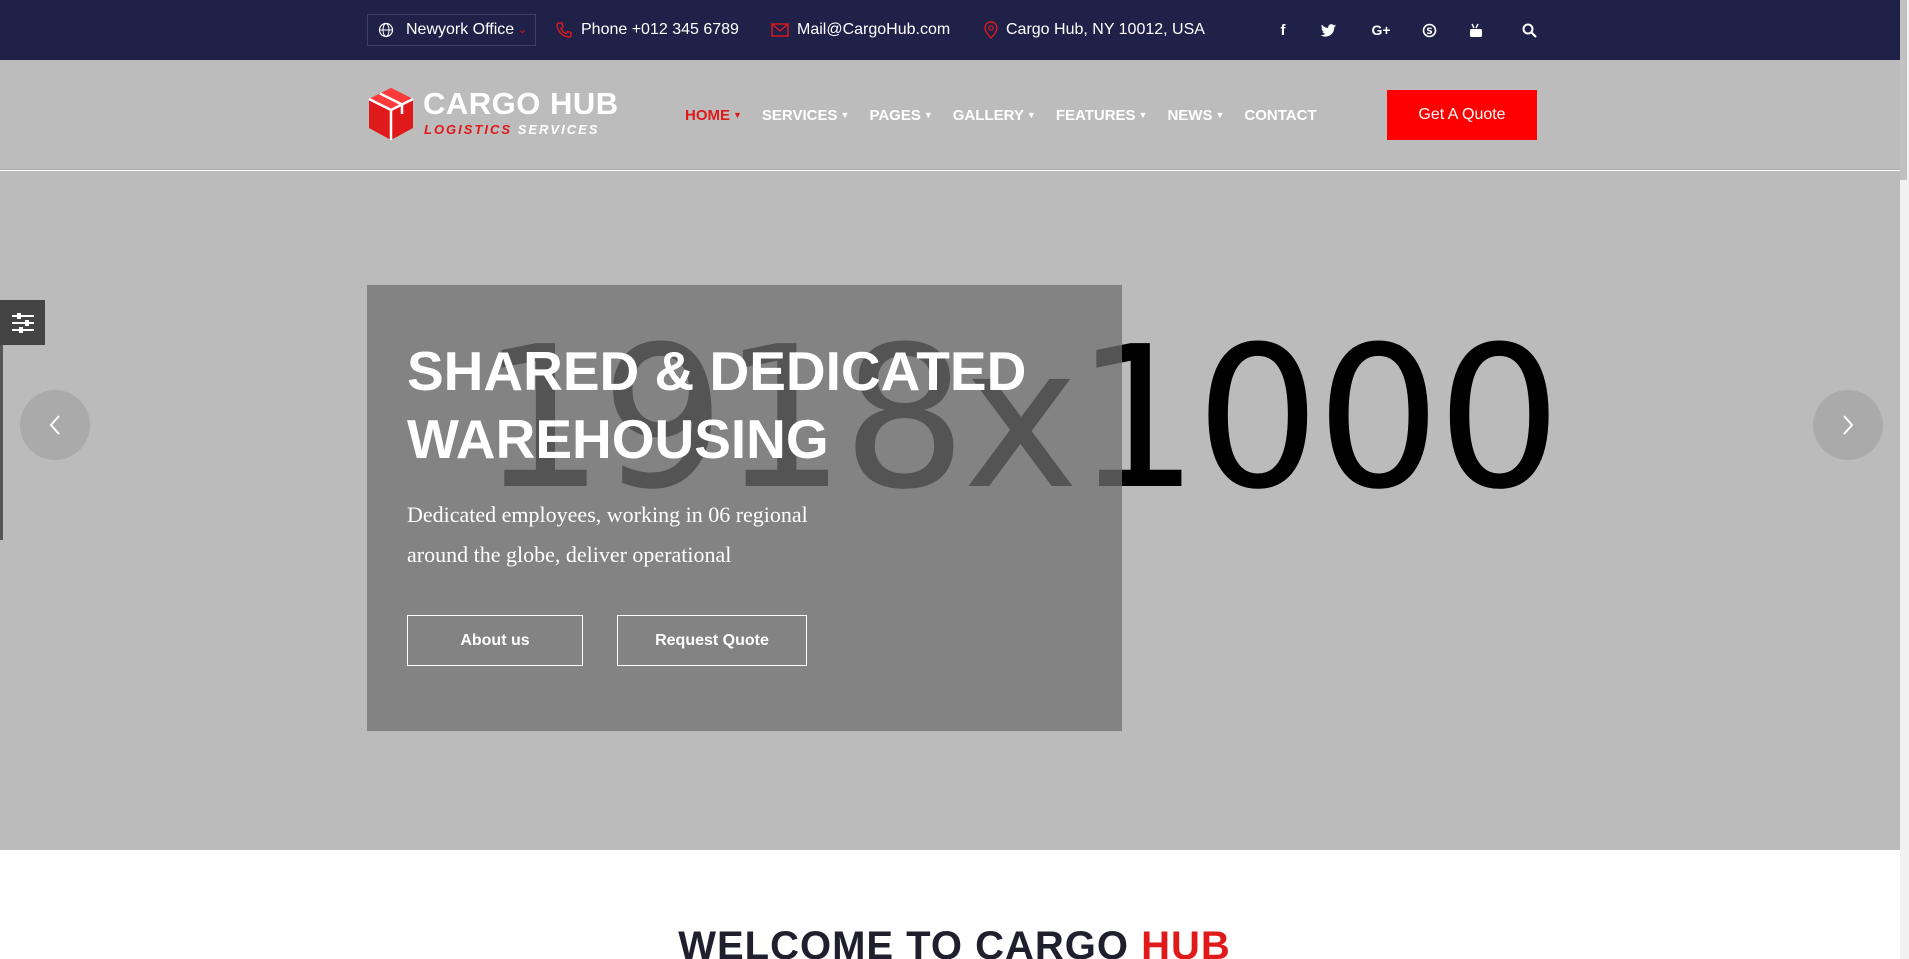 The width and height of the screenshot is (1909, 959). Describe the element at coordinates (991, 30) in the screenshot. I see `map-pin-icon` at that location.